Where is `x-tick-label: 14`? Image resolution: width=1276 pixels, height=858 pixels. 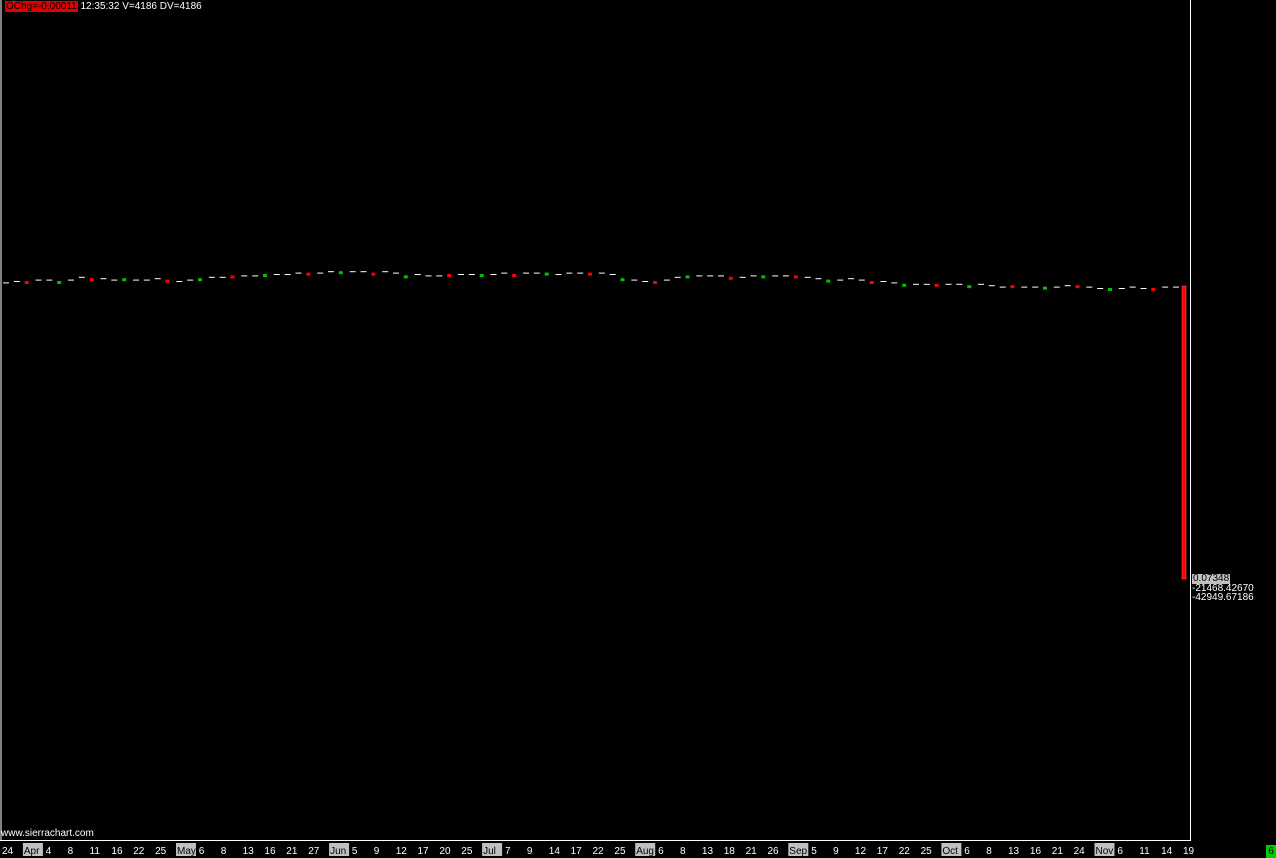 x-tick-label: 14 is located at coordinates (1167, 851).